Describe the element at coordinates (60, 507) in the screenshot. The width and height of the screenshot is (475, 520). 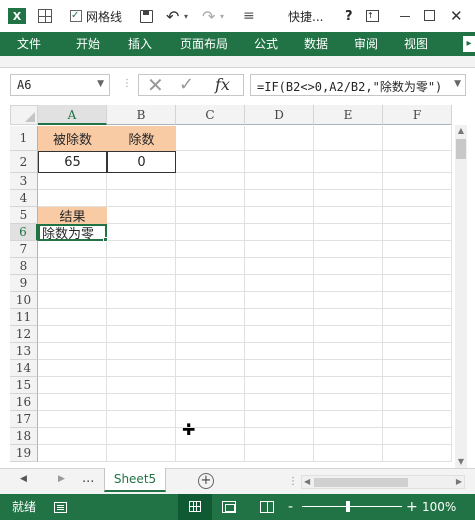
I see `macro-record-icon` at that location.